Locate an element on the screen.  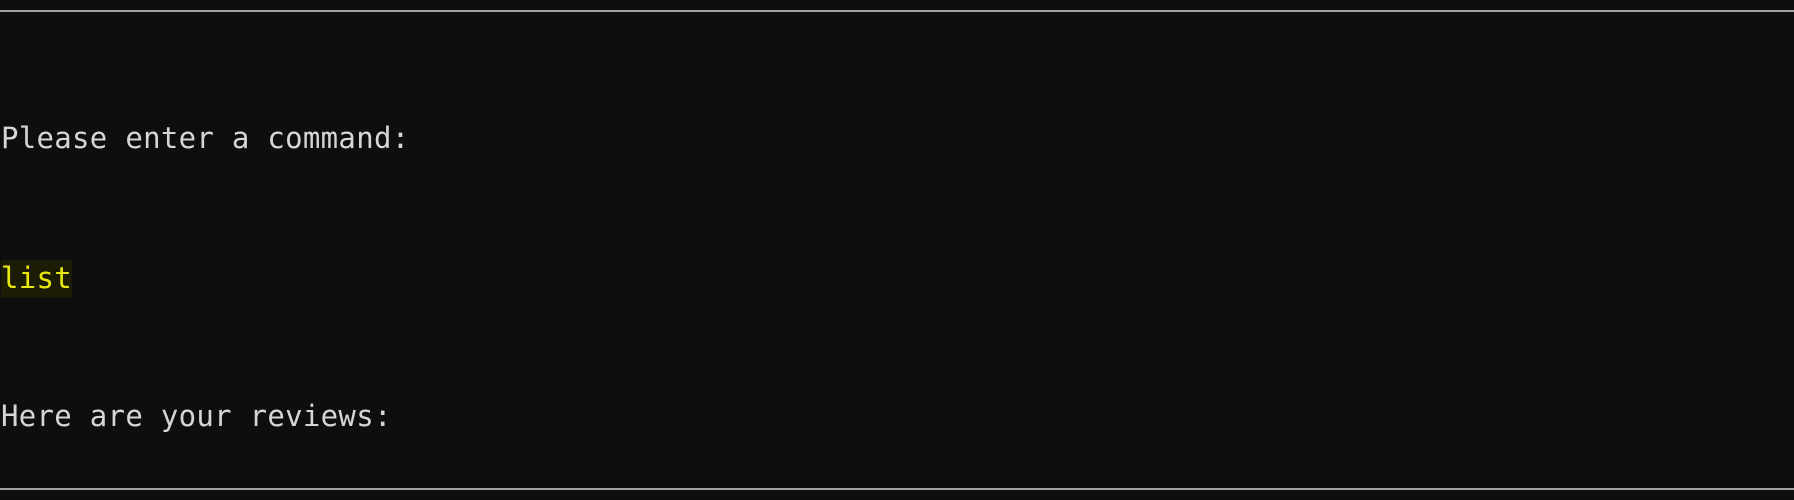
command-echo-line: list is located at coordinates (897, 278).